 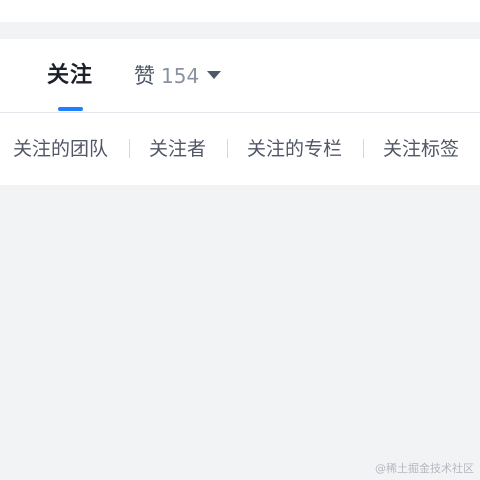 What do you see at coordinates (70, 109) in the screenshot?
I see `active-tab-indicator` at bounding box center [70, 109].